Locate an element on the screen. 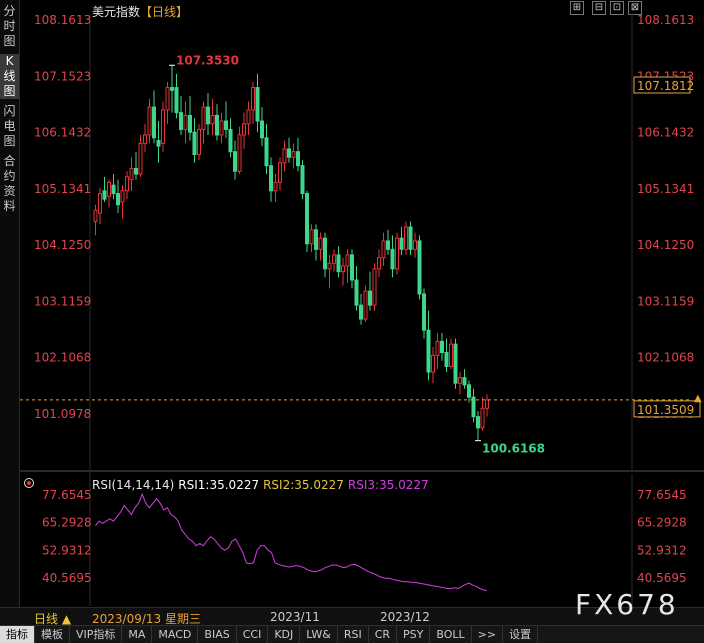  tab-boll: BOLL is located at coordinates (451, 634).